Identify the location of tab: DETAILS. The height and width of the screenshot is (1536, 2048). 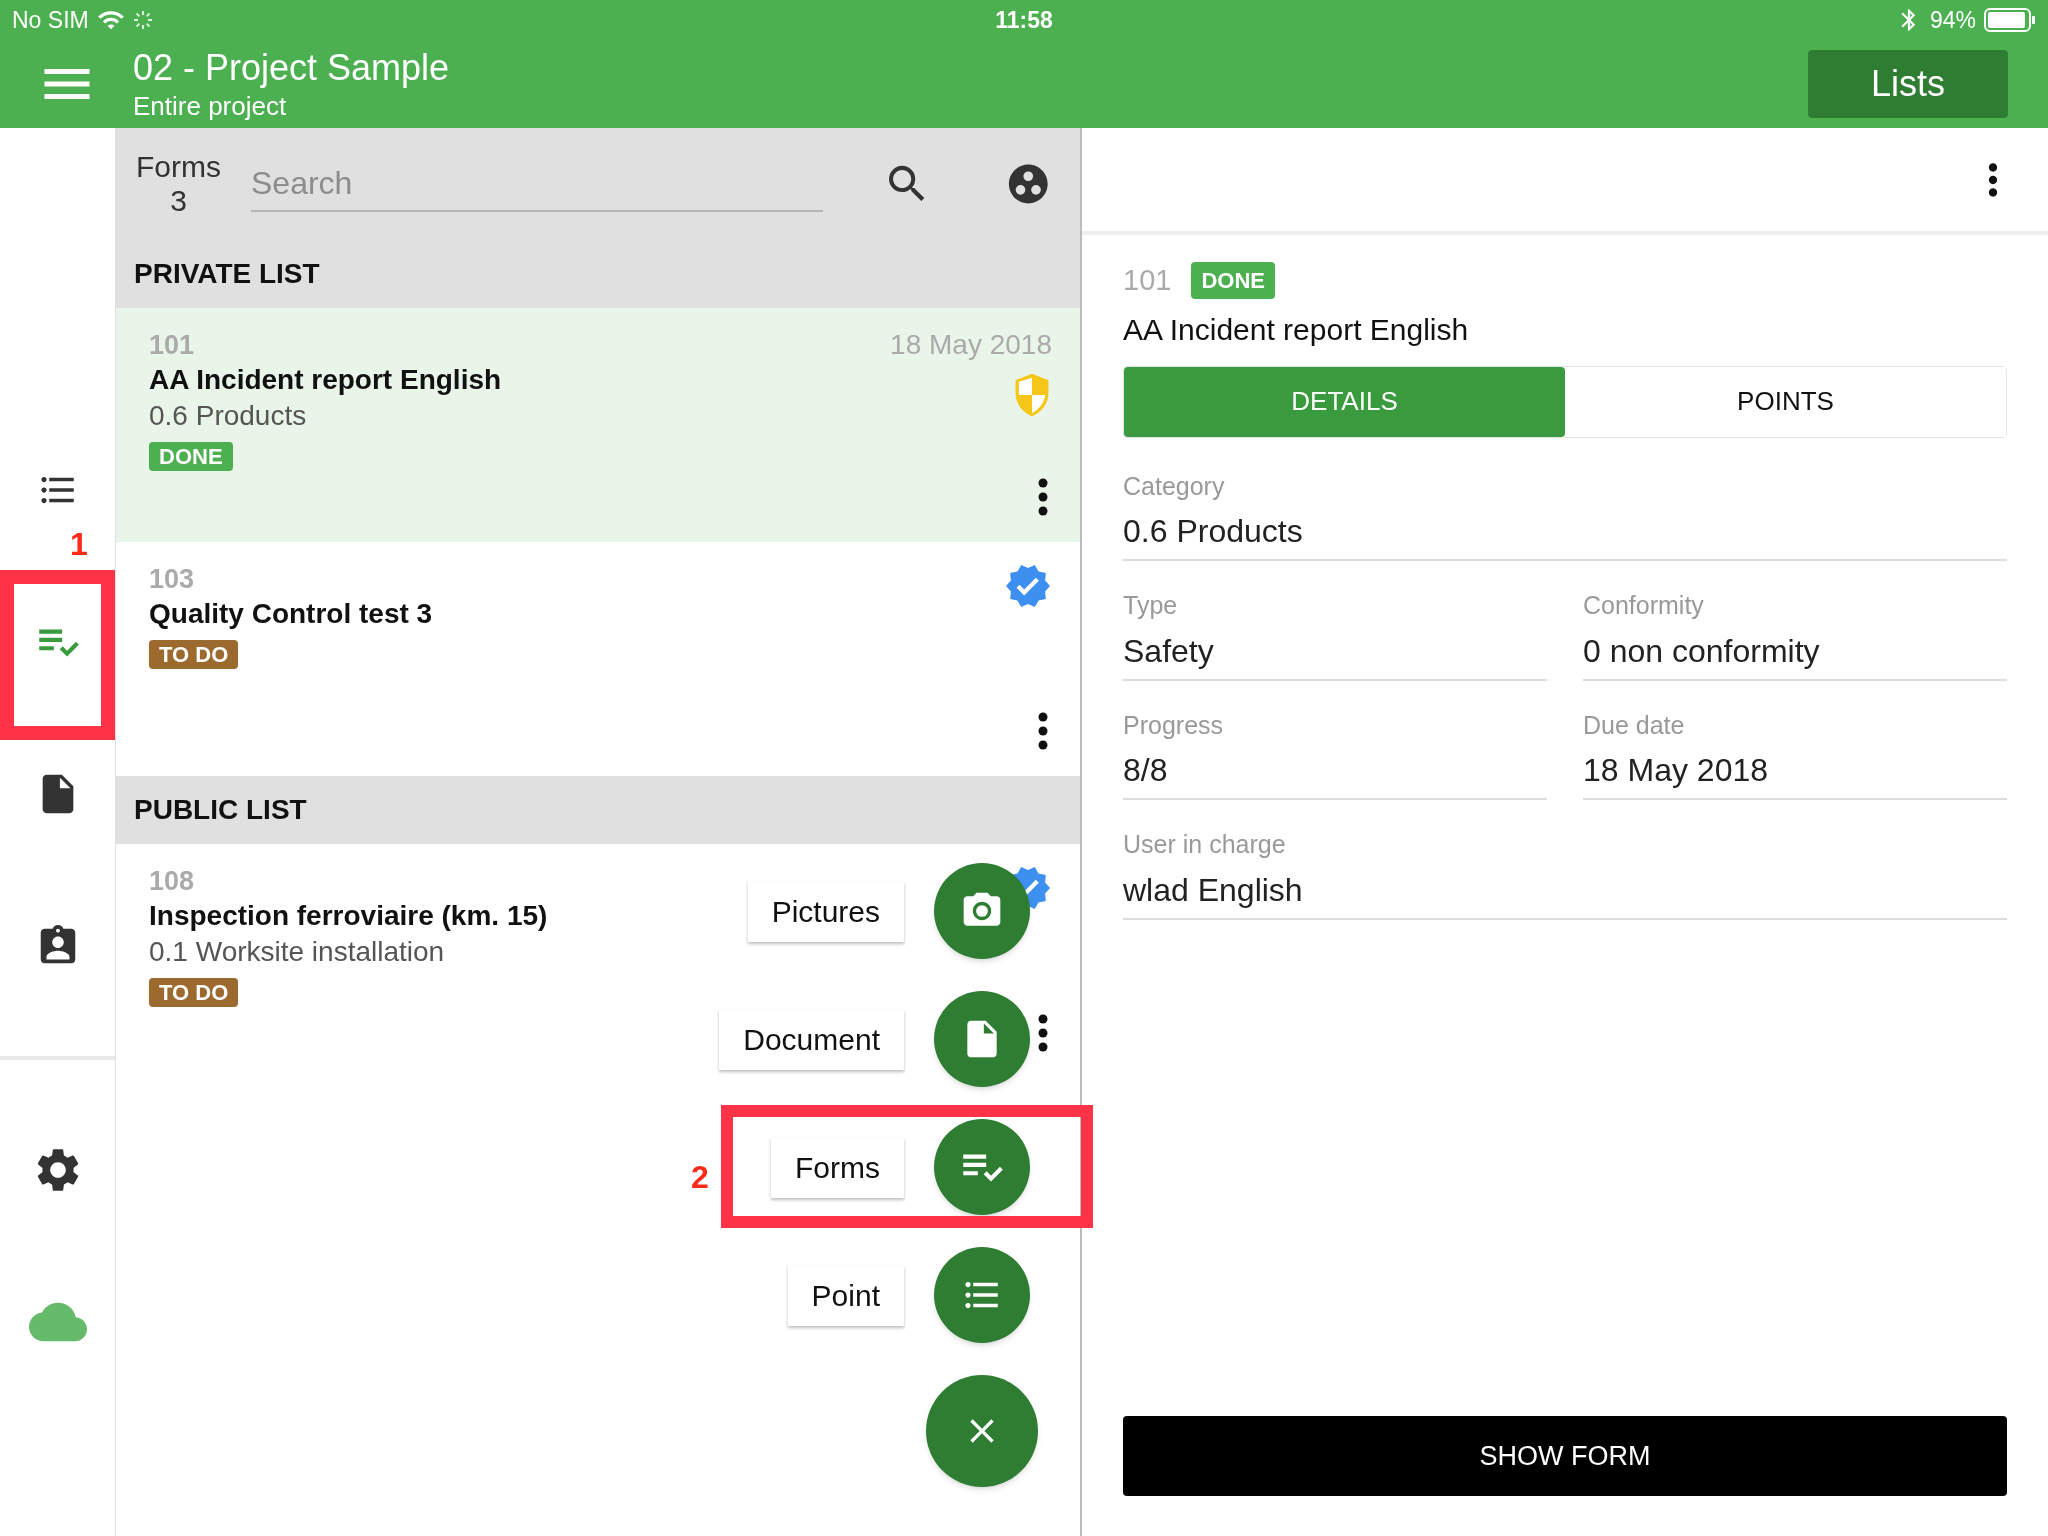
(1344, 401).